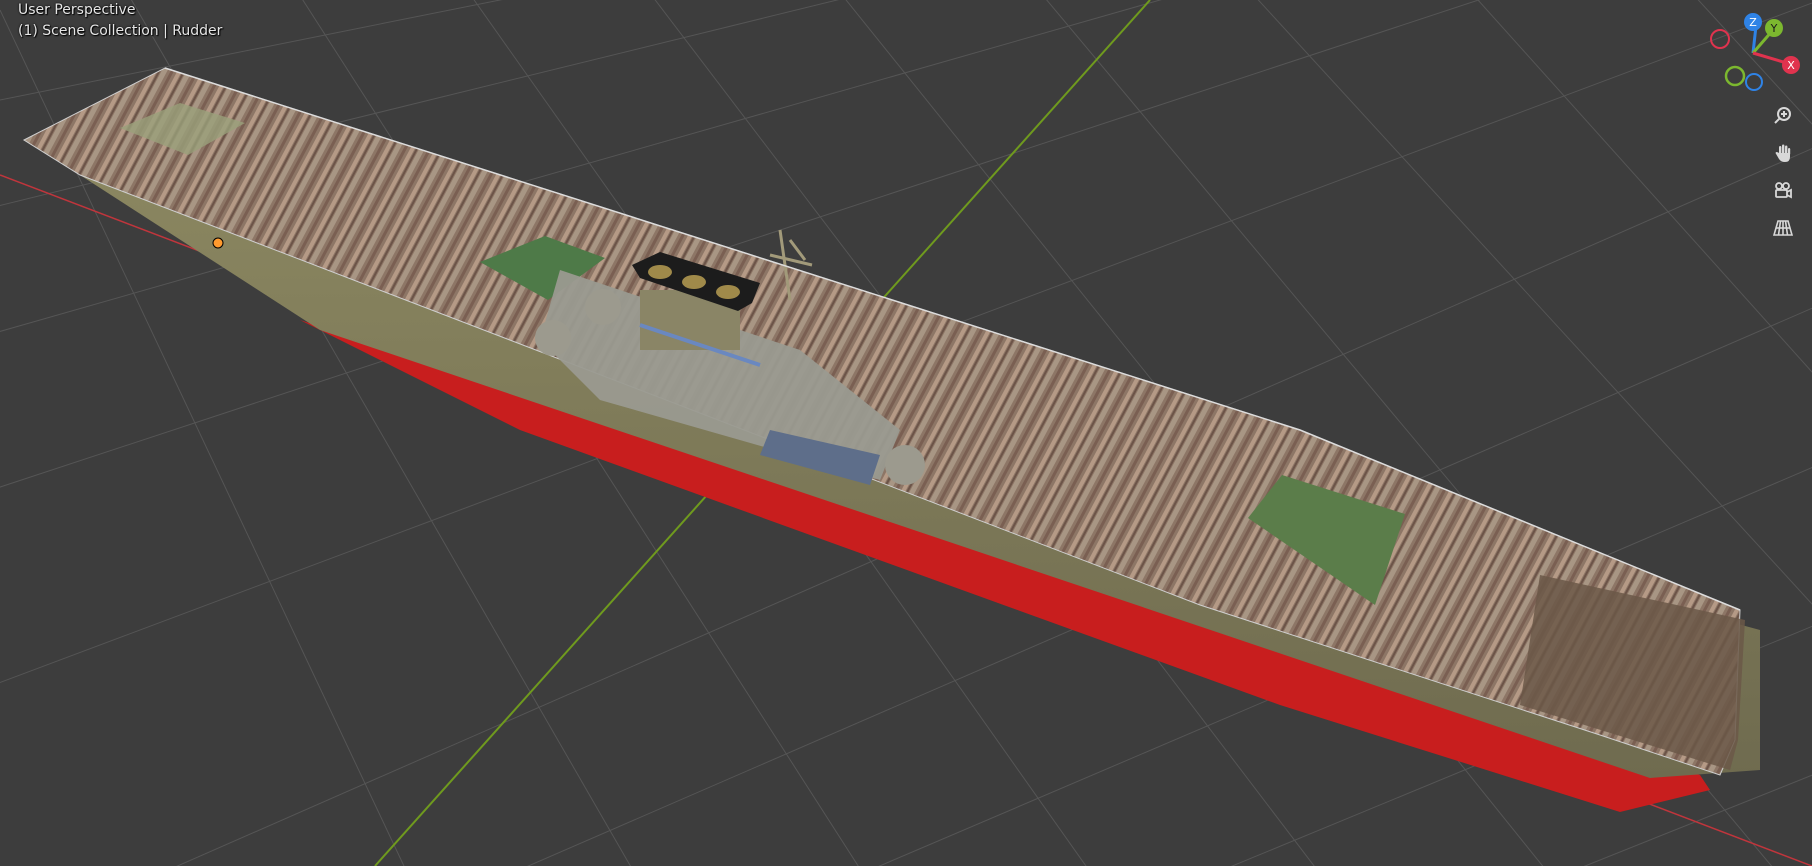 The height and width of the screenshot is (866, 1812). I want to click on perspective-grid-icon, so click(1788, 233).